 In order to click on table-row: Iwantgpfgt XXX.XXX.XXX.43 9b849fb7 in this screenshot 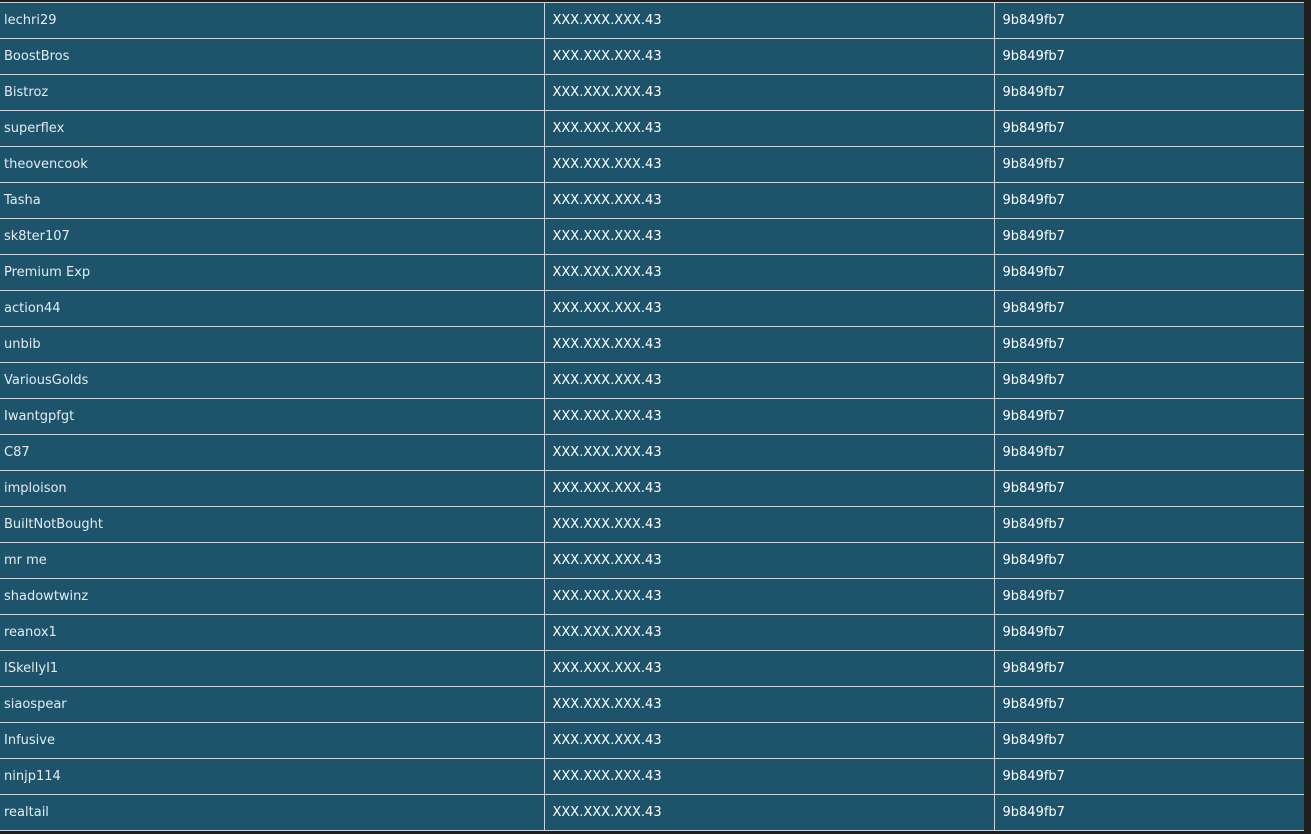, I will do `click(652, 416)`.